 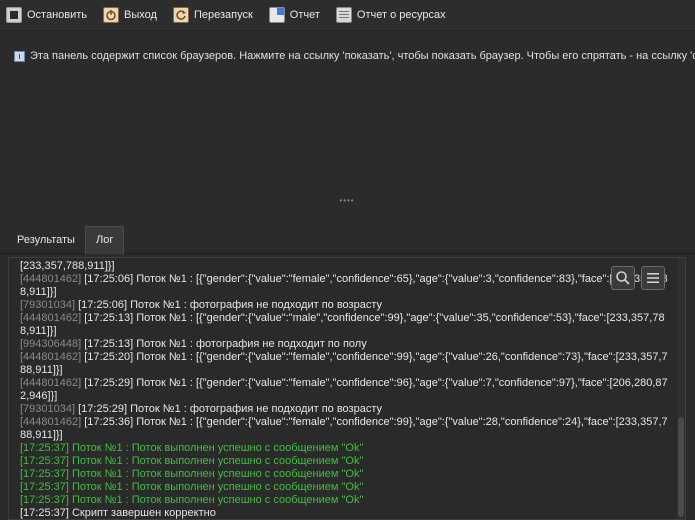 What do you see at coordinates (111, 15) in the screenshot?
I see `exit-icon` at bounding box center [111, 15].